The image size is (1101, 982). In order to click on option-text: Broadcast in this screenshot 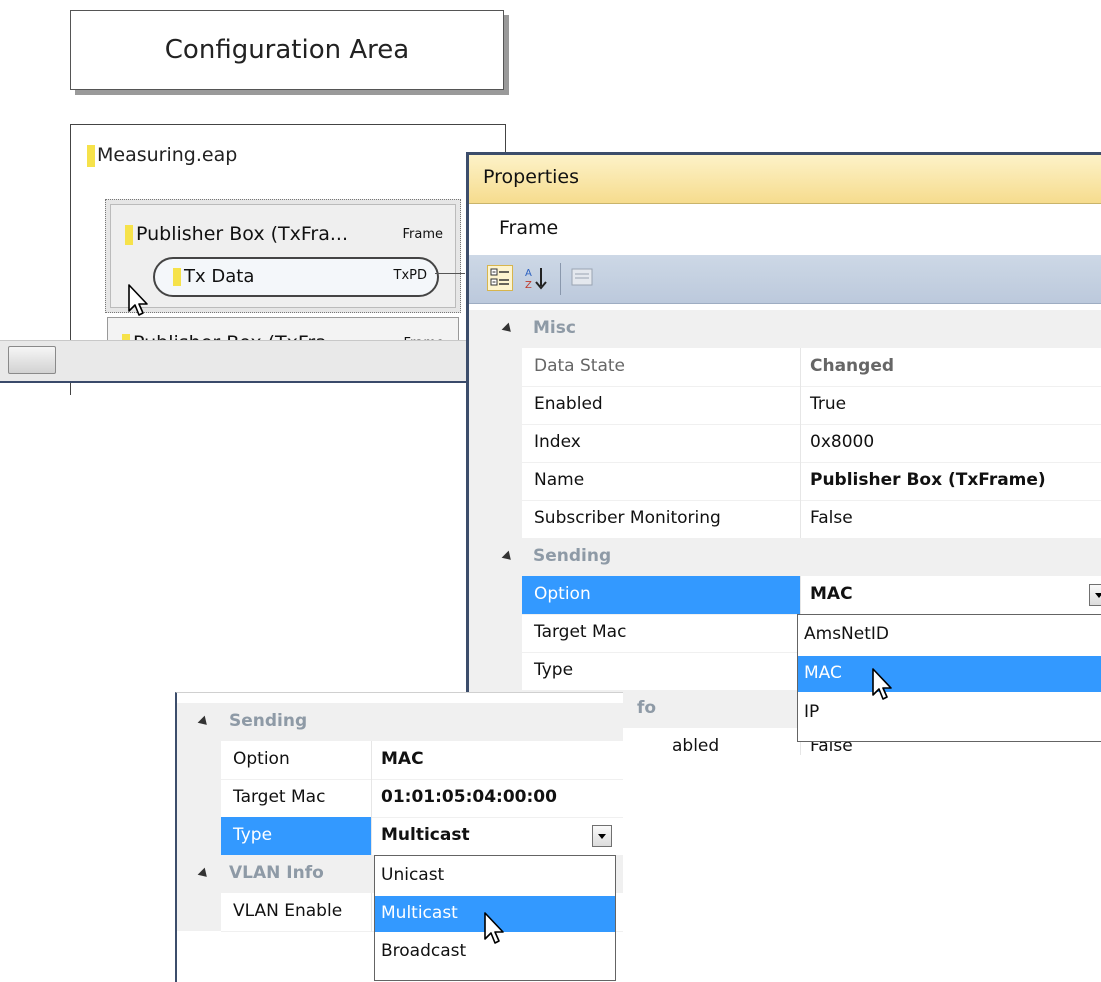, I will do `click(424, 951)`.